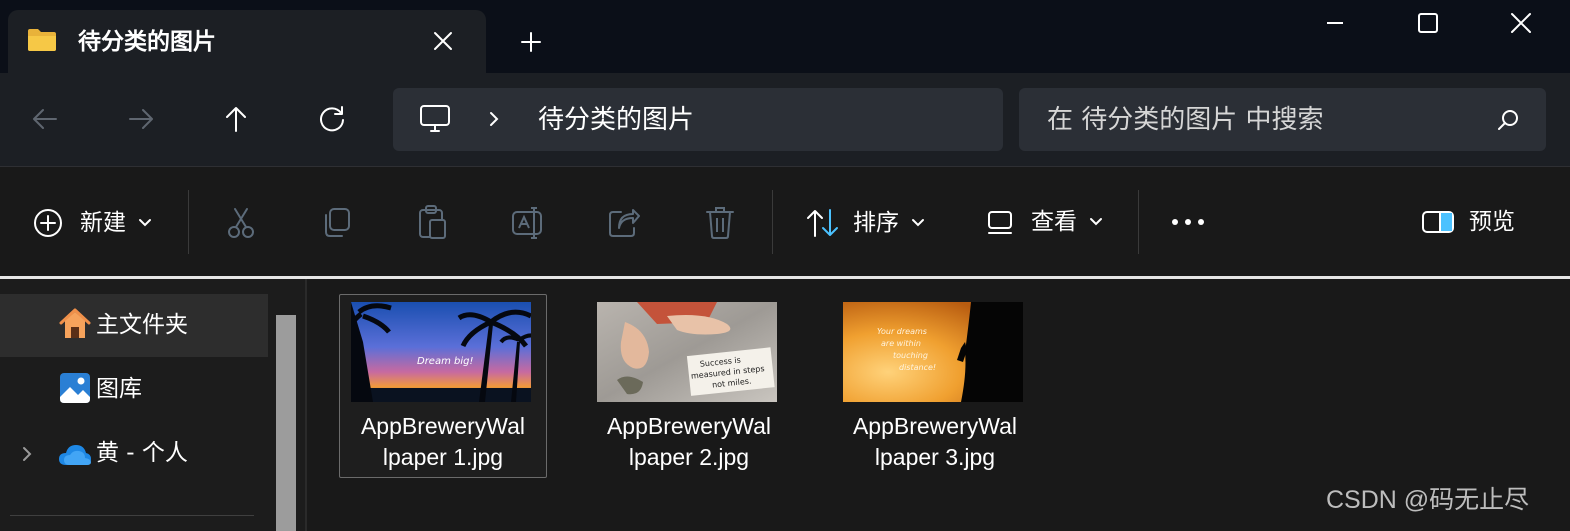 The width and height of the screenshot is (1570, 531). I want to click on file-name-line: lpaper 3.jpg, so click(935, 457).